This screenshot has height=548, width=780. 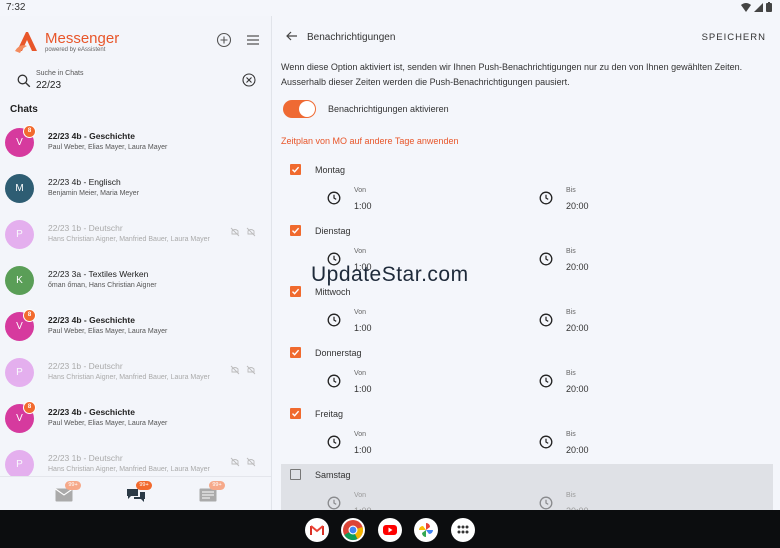 I want to click on unread-badge: 8, so click(x=29, y=407).